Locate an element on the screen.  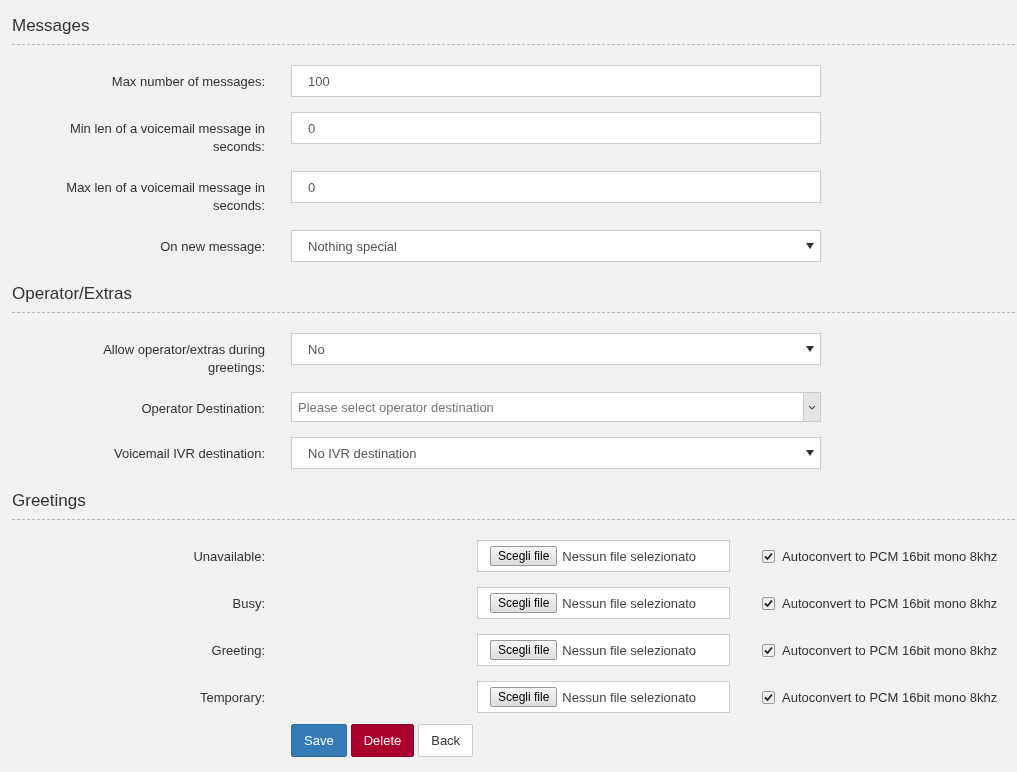
field-label: Unavailable: is located at coordinates (228, 556).